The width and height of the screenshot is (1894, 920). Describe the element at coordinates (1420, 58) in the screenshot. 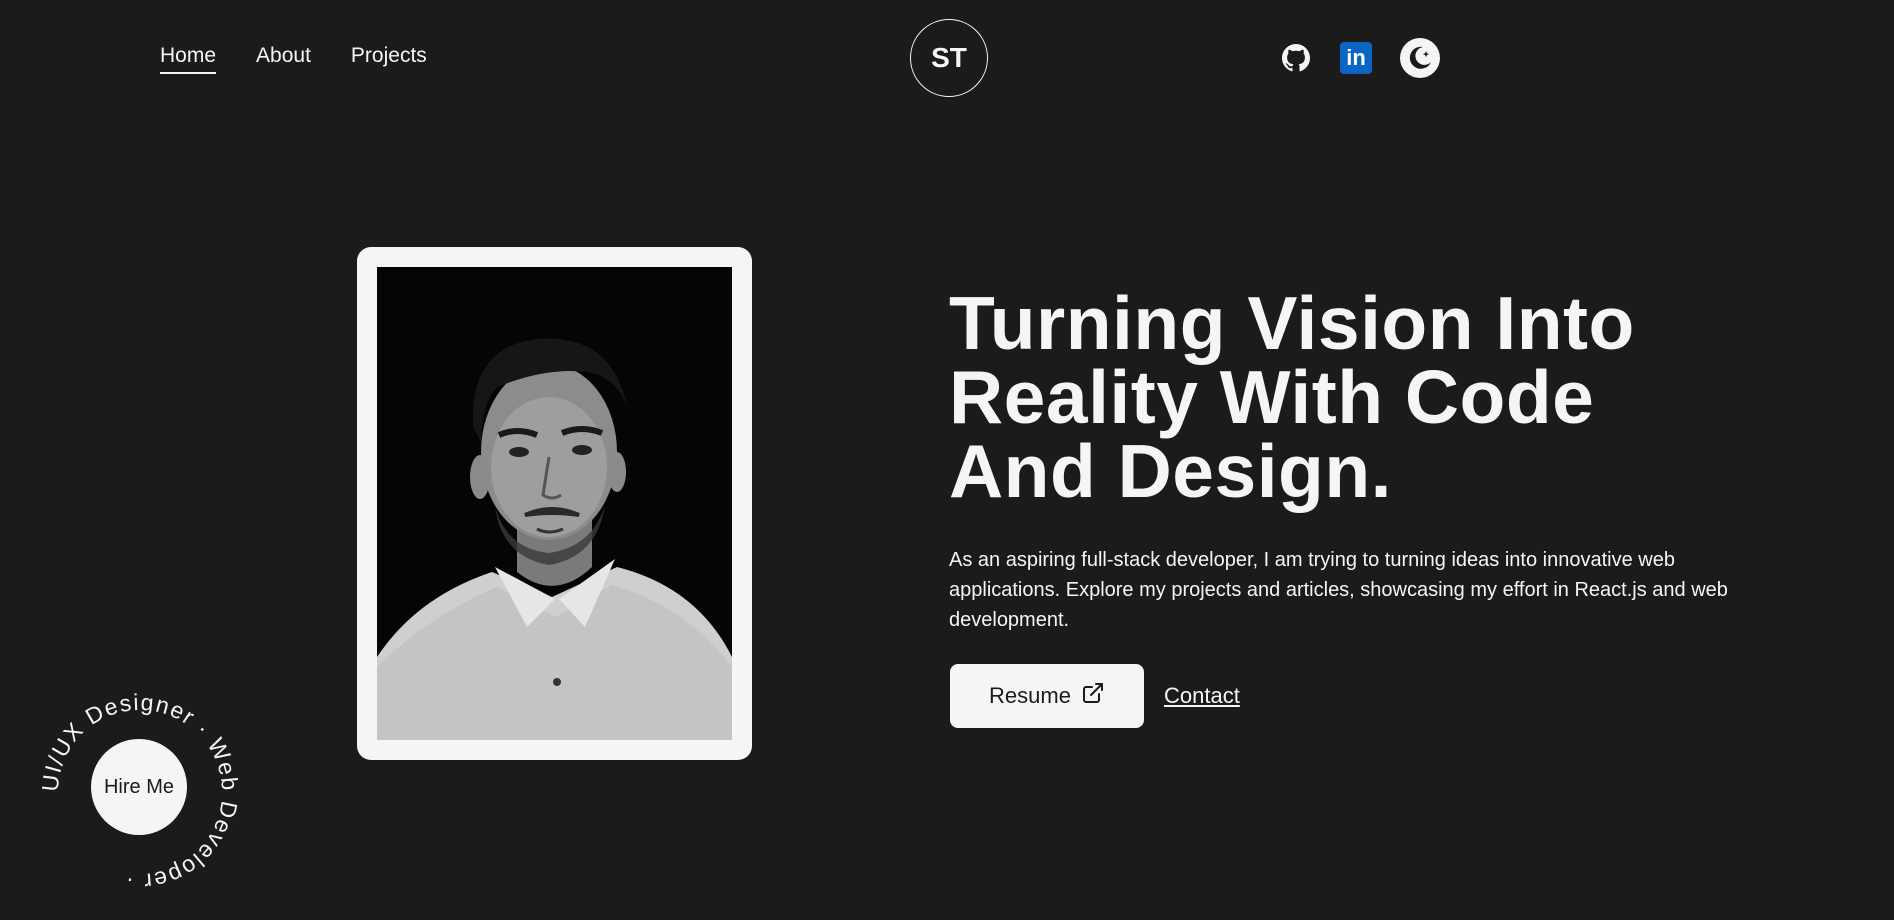

I see `theme-toggle-moon-icon` at that location.